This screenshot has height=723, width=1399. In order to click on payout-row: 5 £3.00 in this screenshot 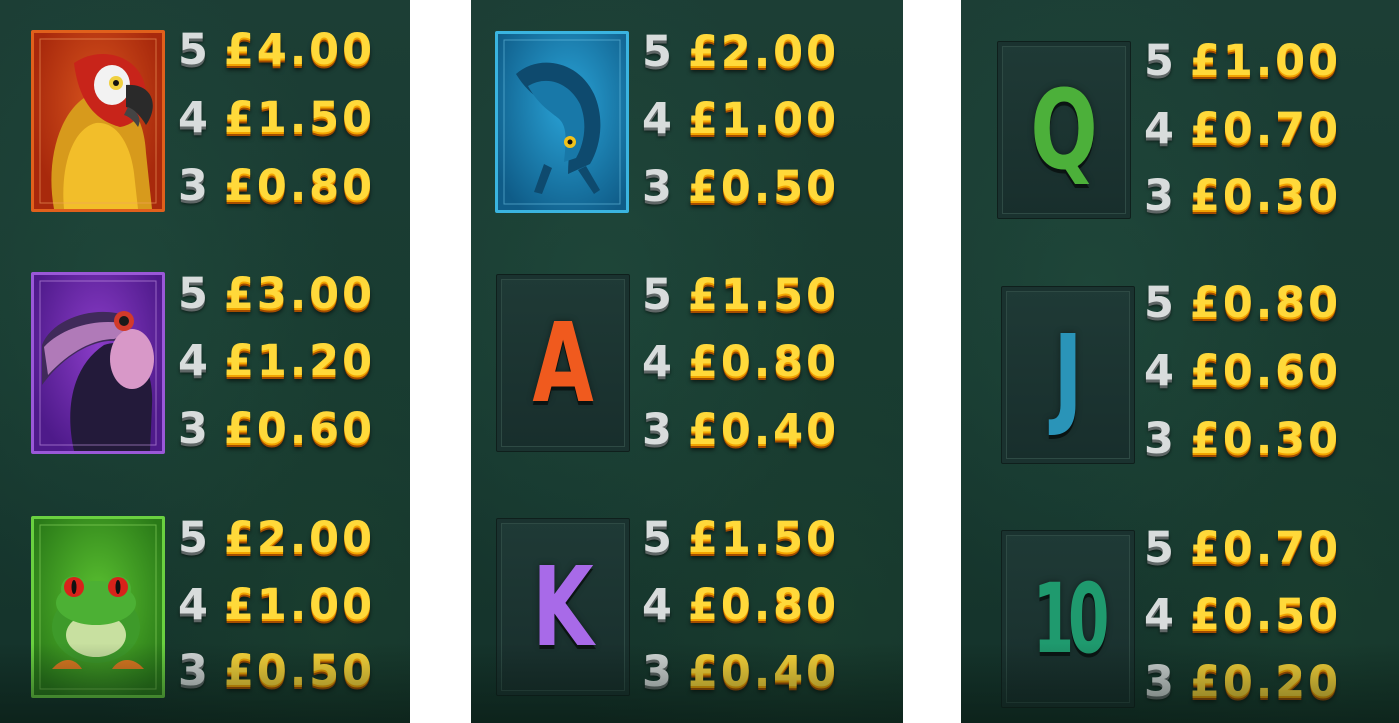, I will do `click(276, 294)`.